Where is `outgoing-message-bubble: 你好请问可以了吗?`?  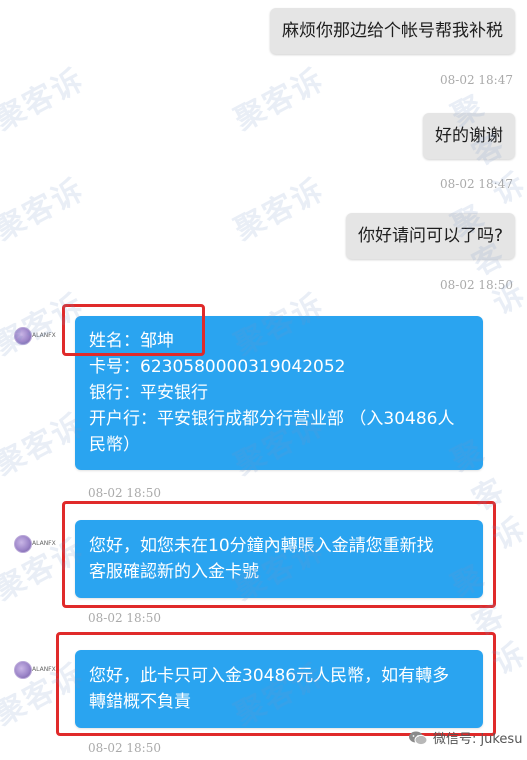 outgoing-message-bubble: 你好请问可以了吗? is located at coordinates (430, 236).